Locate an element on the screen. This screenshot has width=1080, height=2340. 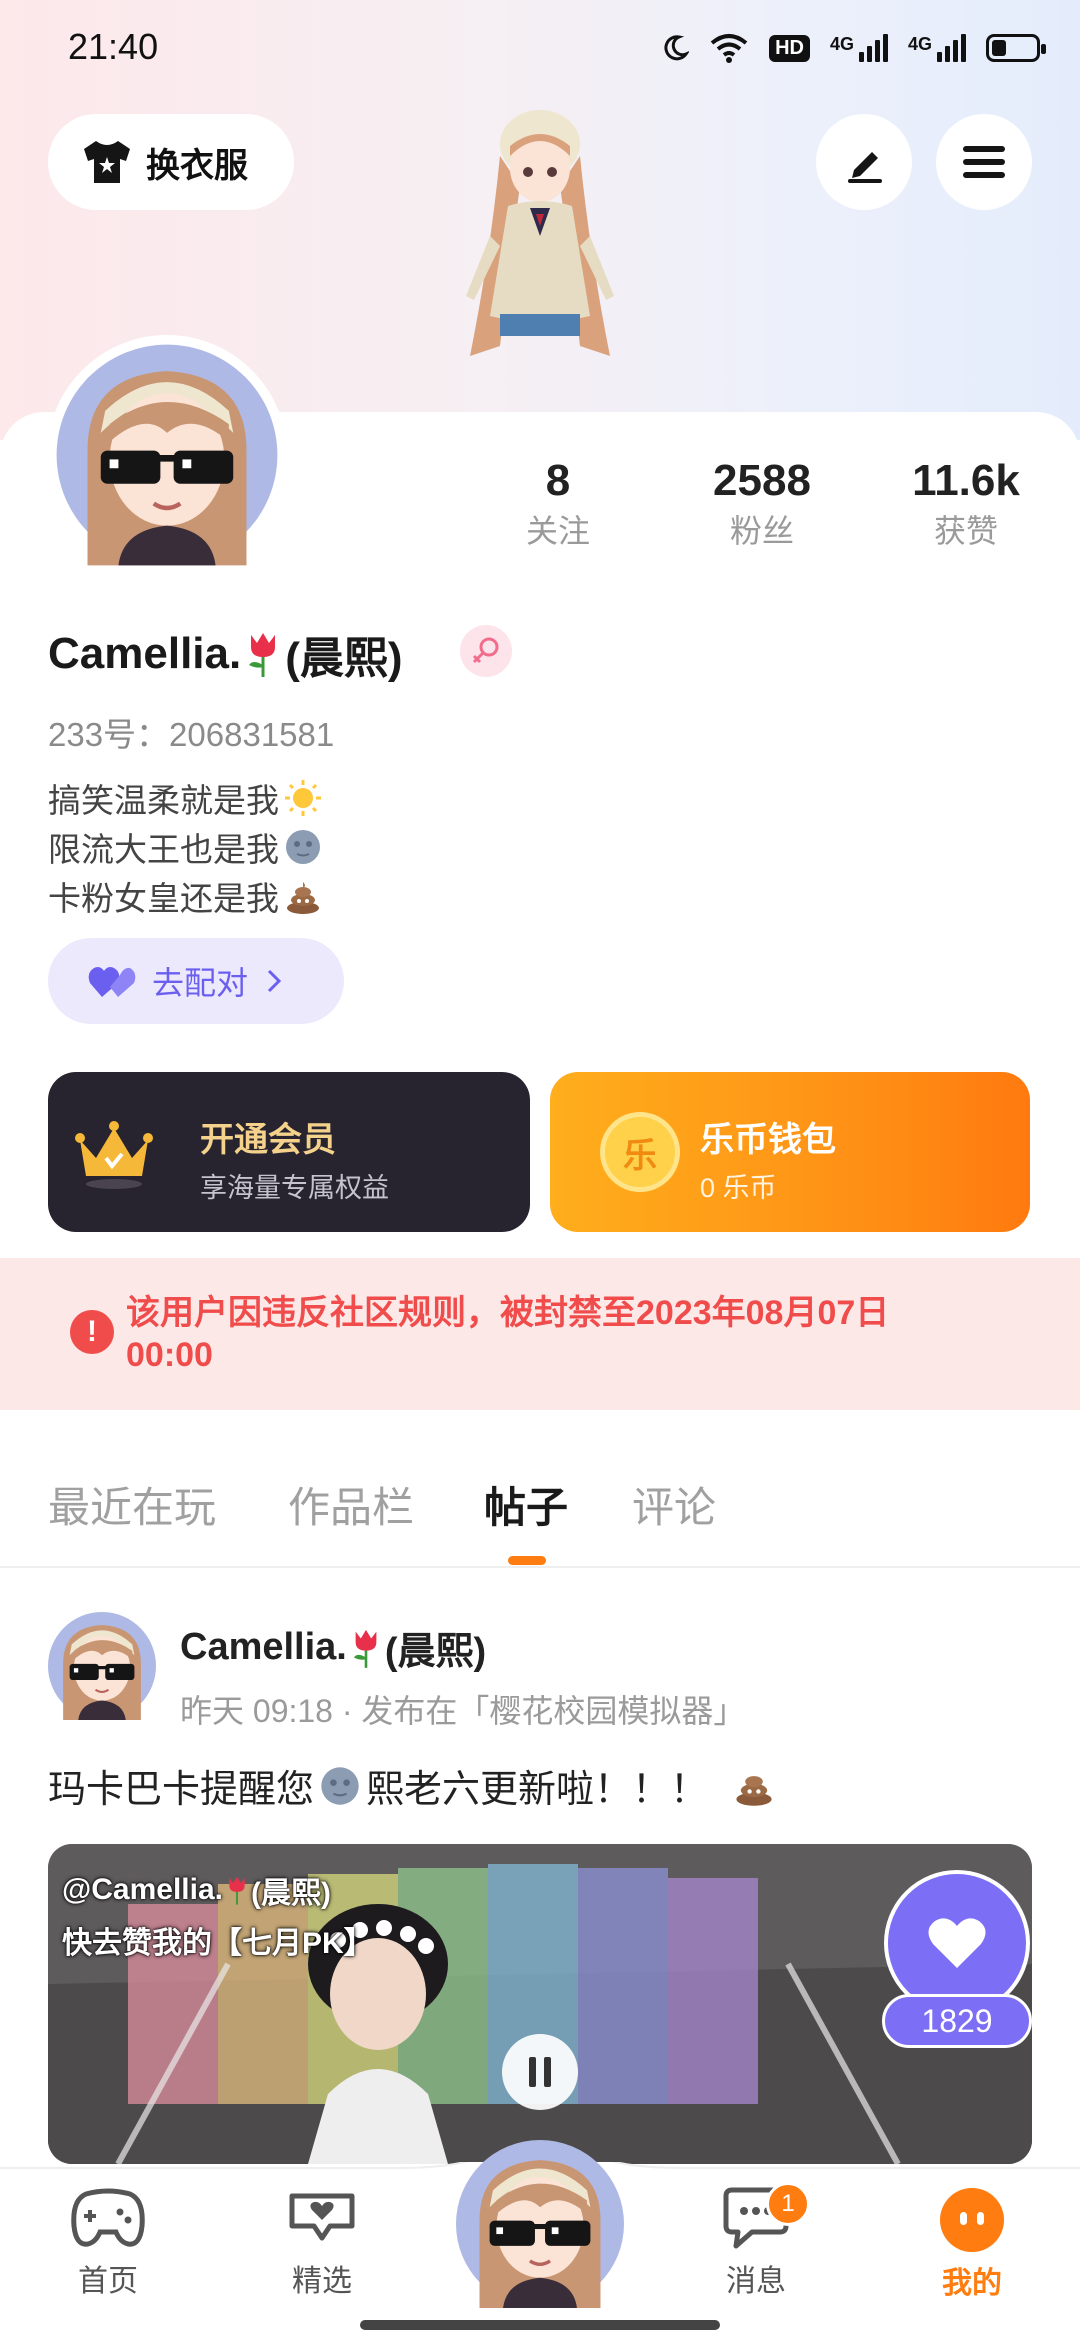
signal-1-icon: 4G is located at coordinates (859, 48).